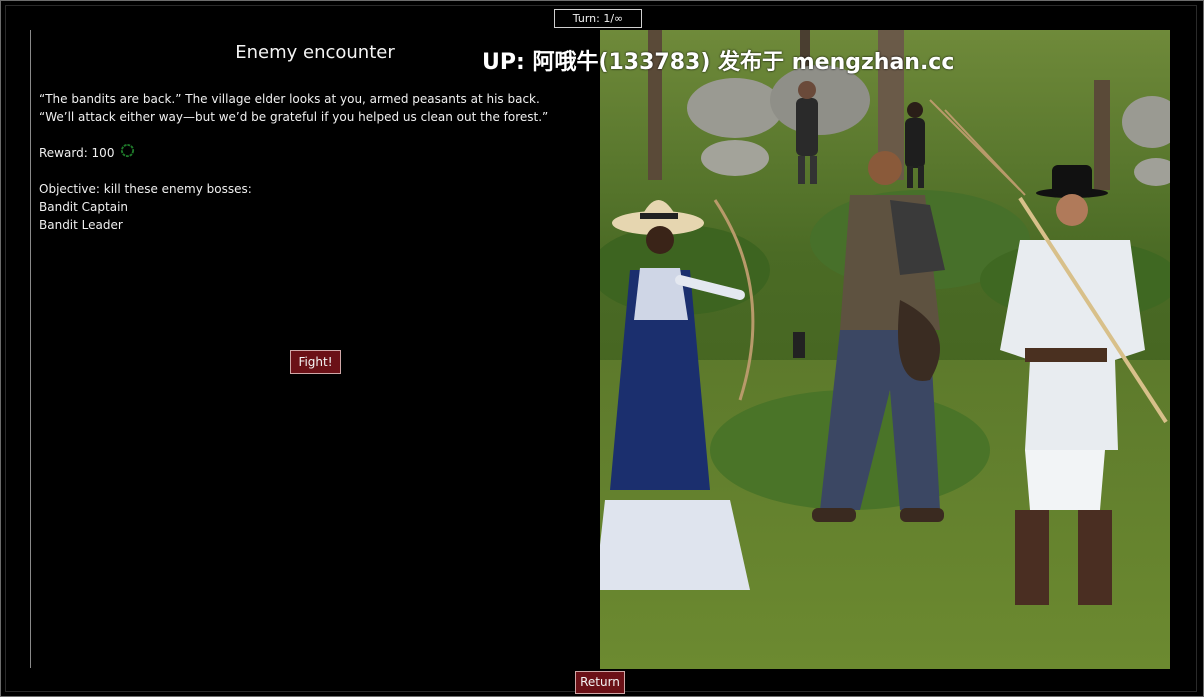  I want to click on reward-row: Reward: 100, so click(87, 151).